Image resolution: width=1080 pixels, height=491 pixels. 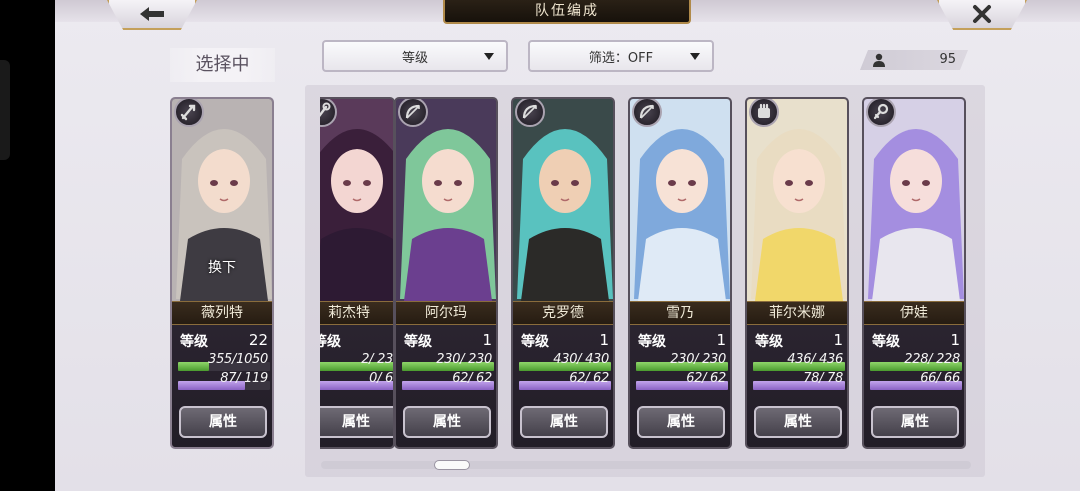 I want to click on fist-icon, so click(x=764, y=113).